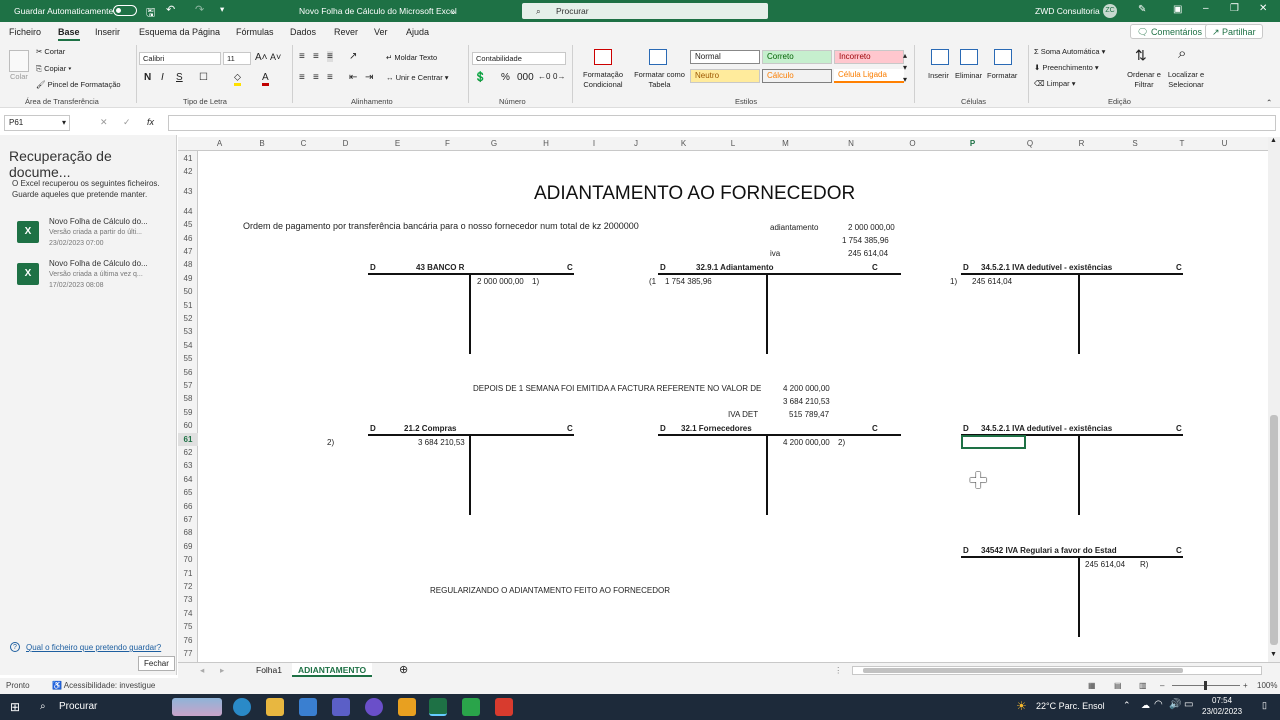 The image size is (1280, 720). Describe the element at coordinates (1110, 11) in the screenshot. I see `avatar: ZC` at that location.